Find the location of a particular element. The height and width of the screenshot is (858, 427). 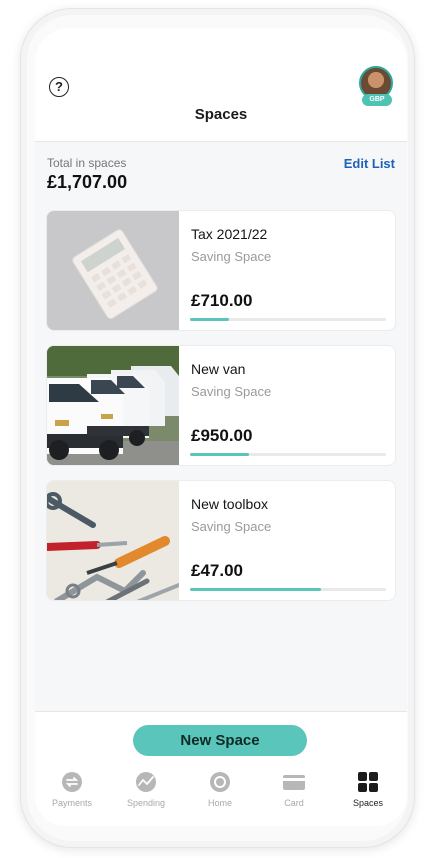

space-title: New van is located at coordinates (218, 369).